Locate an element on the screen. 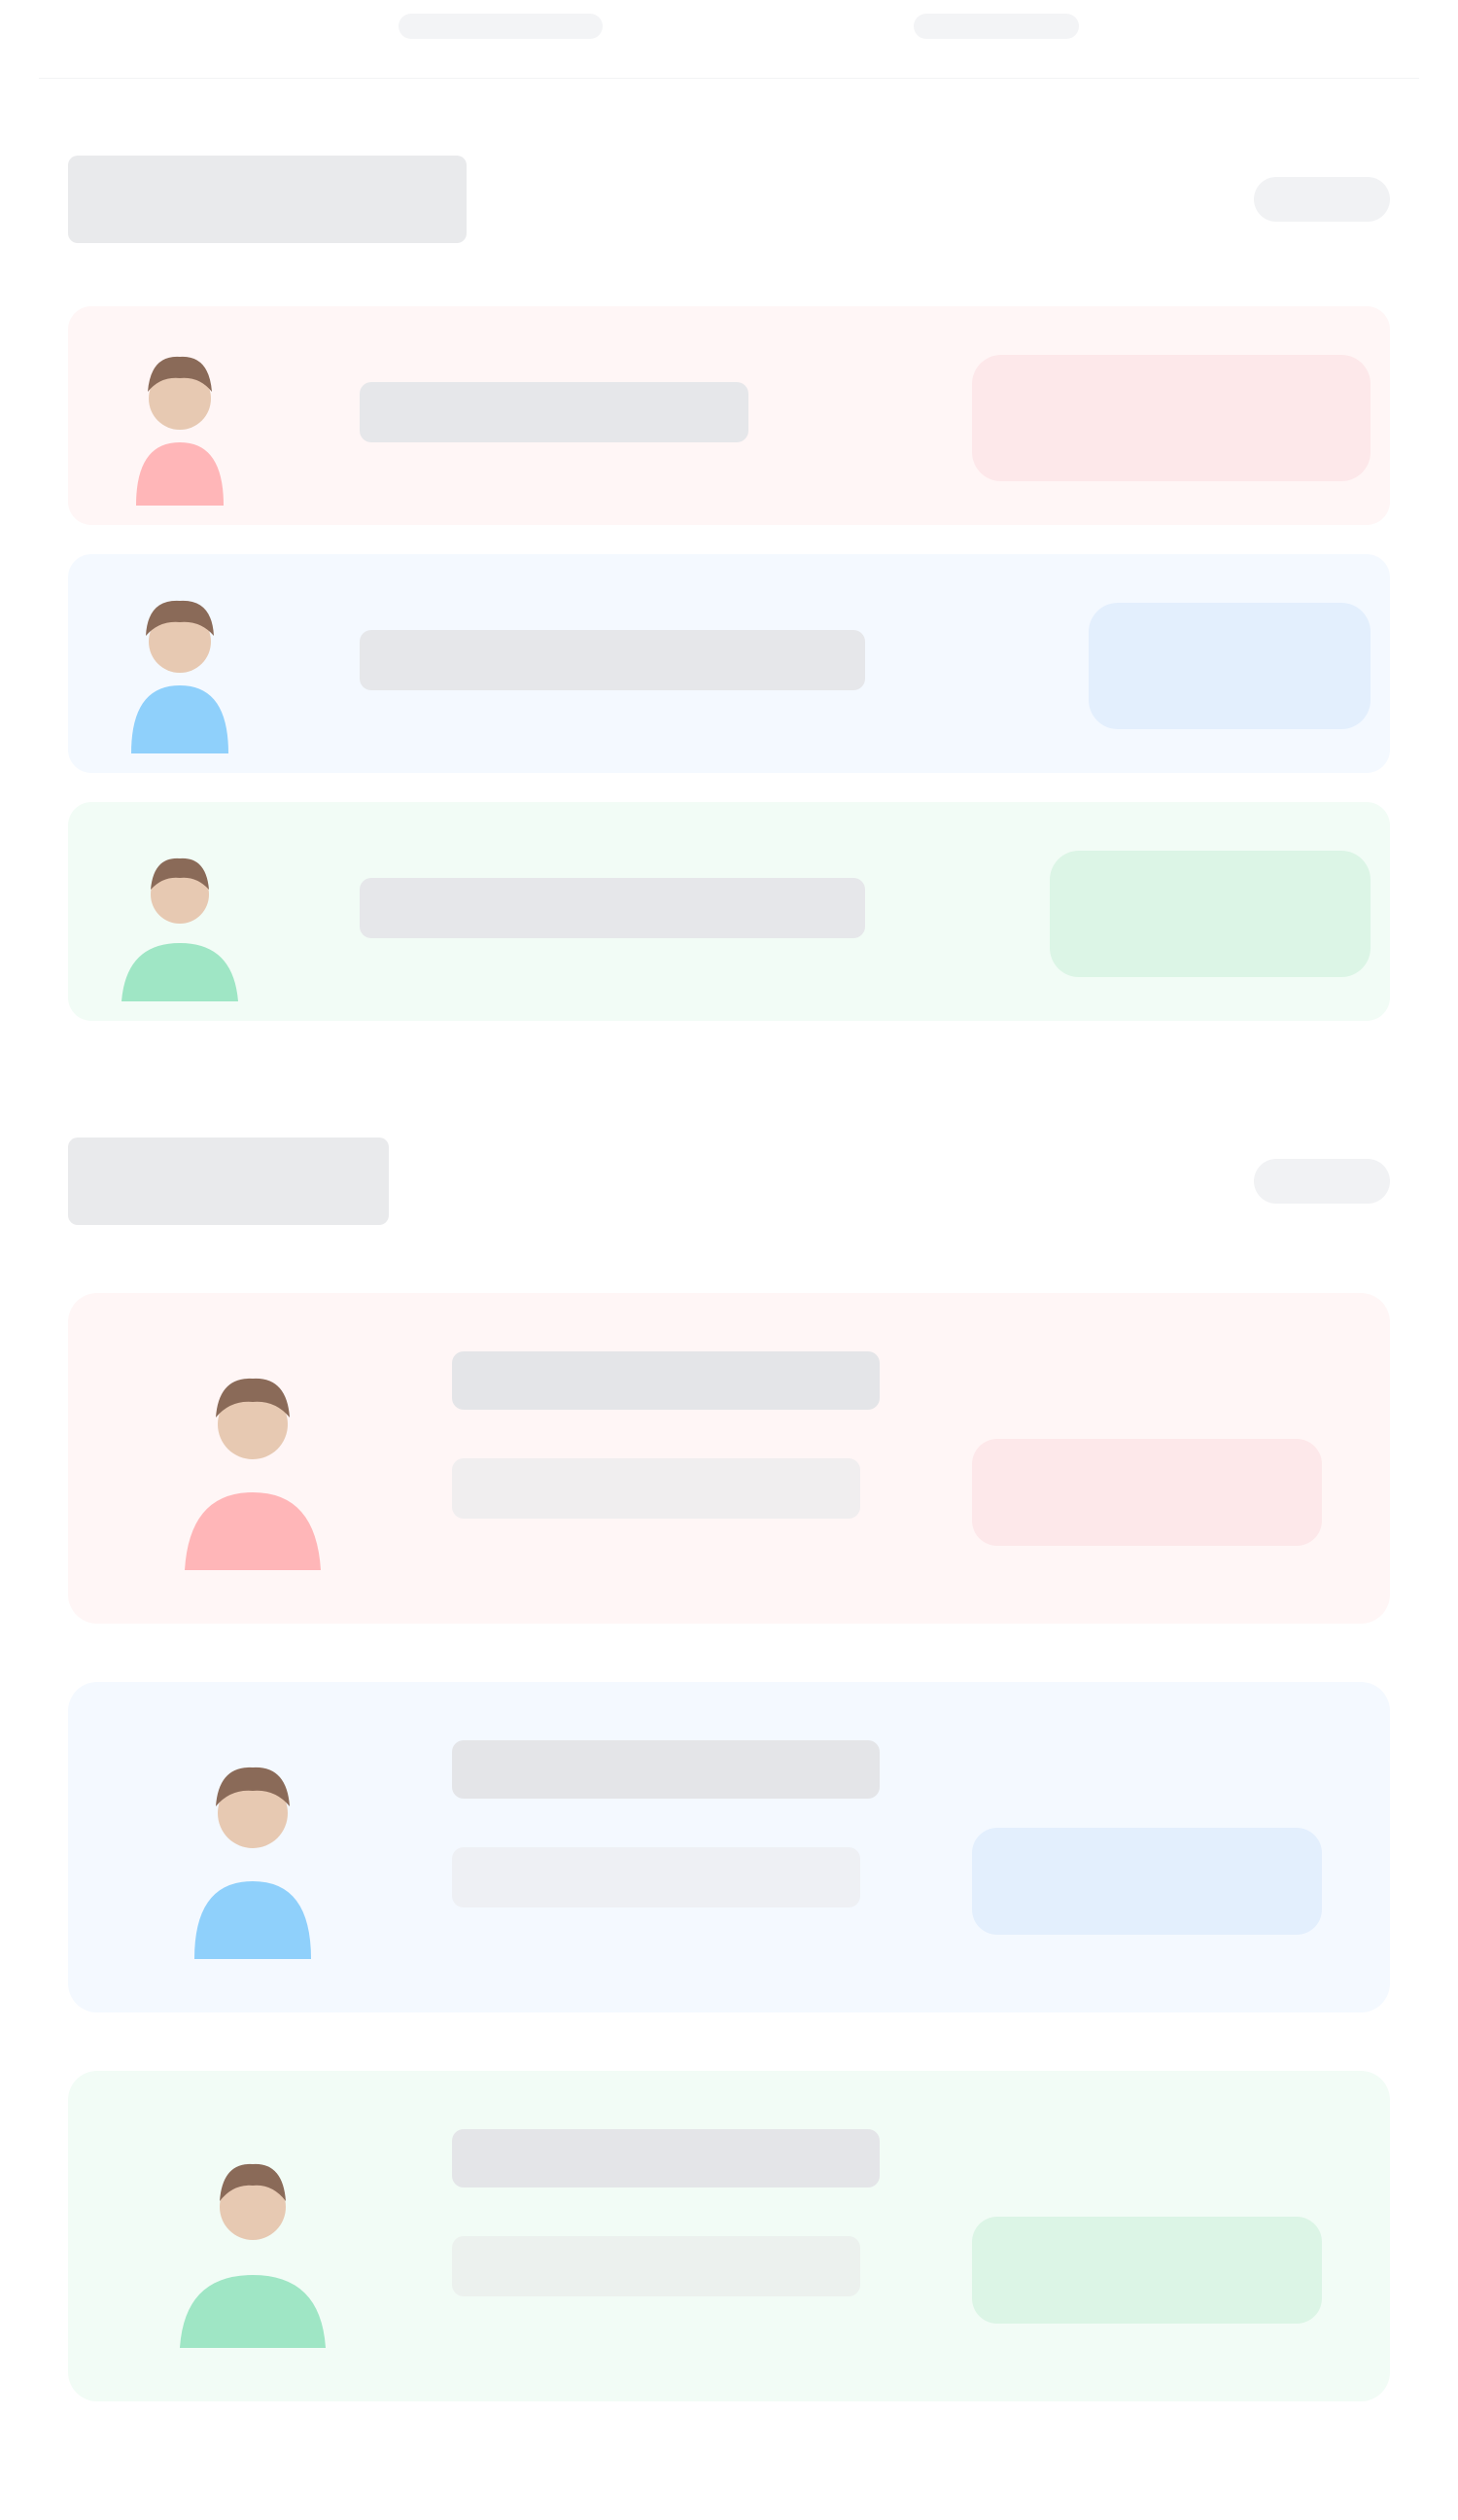  top-bar is located at coordinates (729, 39).